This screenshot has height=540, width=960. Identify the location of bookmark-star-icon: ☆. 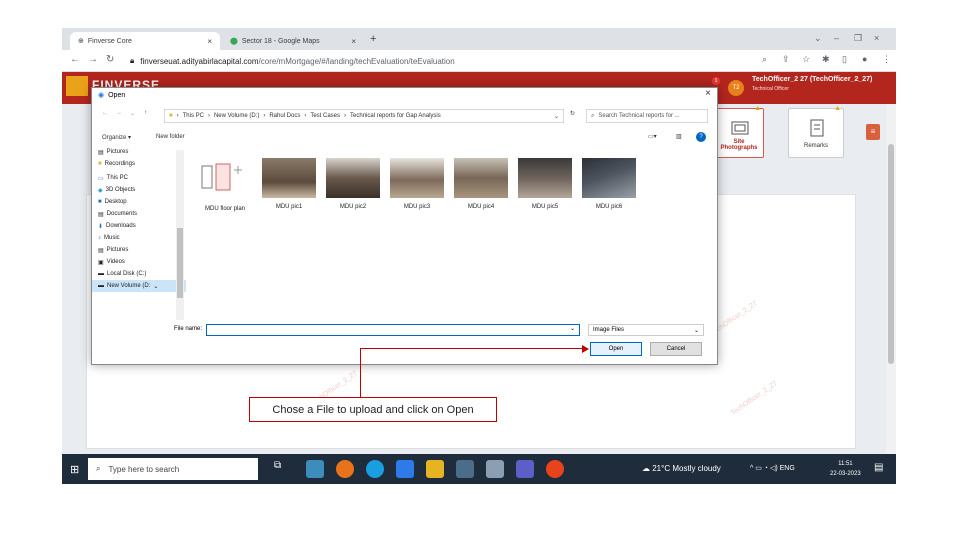
(806, 59).